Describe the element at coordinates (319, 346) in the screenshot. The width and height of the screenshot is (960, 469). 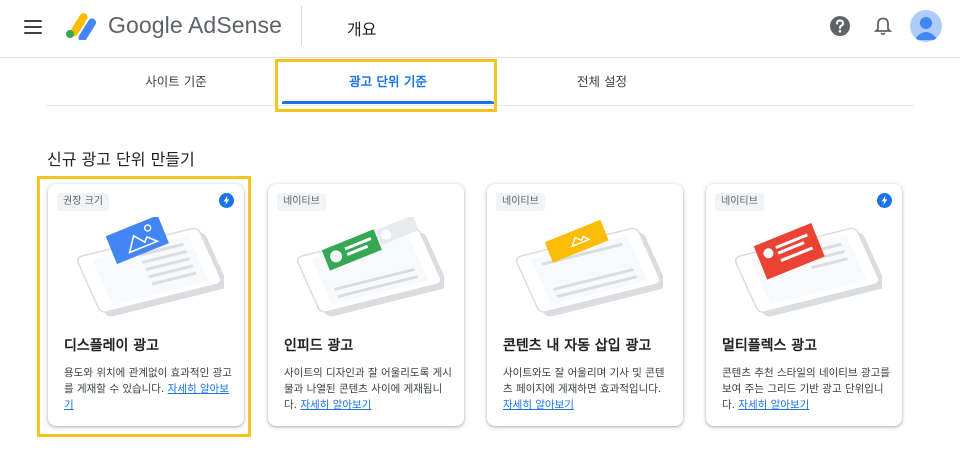
I see `card-title: 인피드 광고` at that location.